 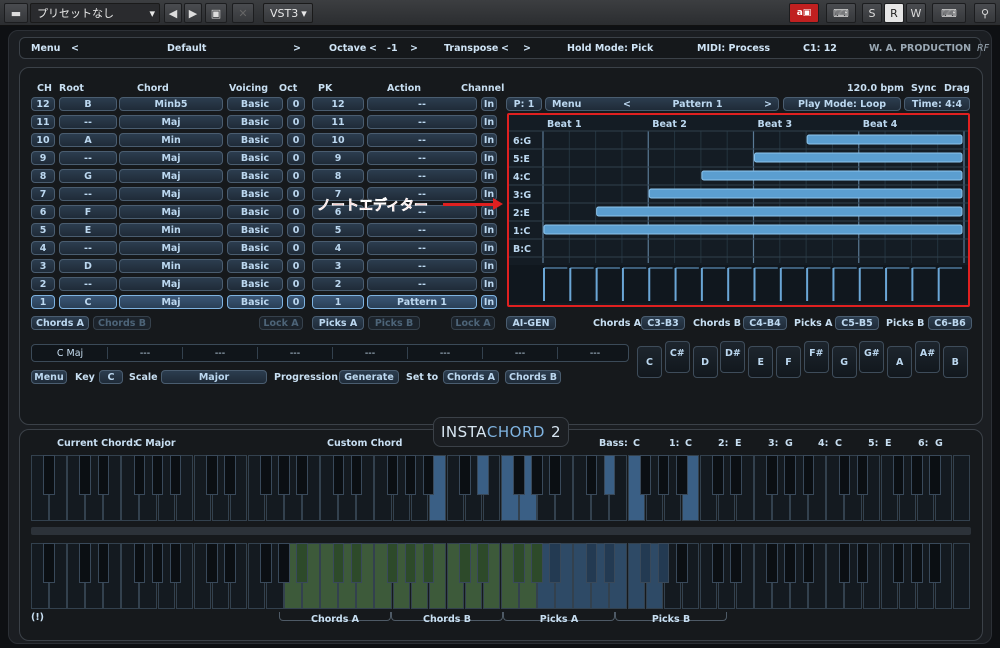 What do you see at coordinates (338, 230) in the screenshot?
I see `row-pk-cell: 5` at bounding box center [338, 230].